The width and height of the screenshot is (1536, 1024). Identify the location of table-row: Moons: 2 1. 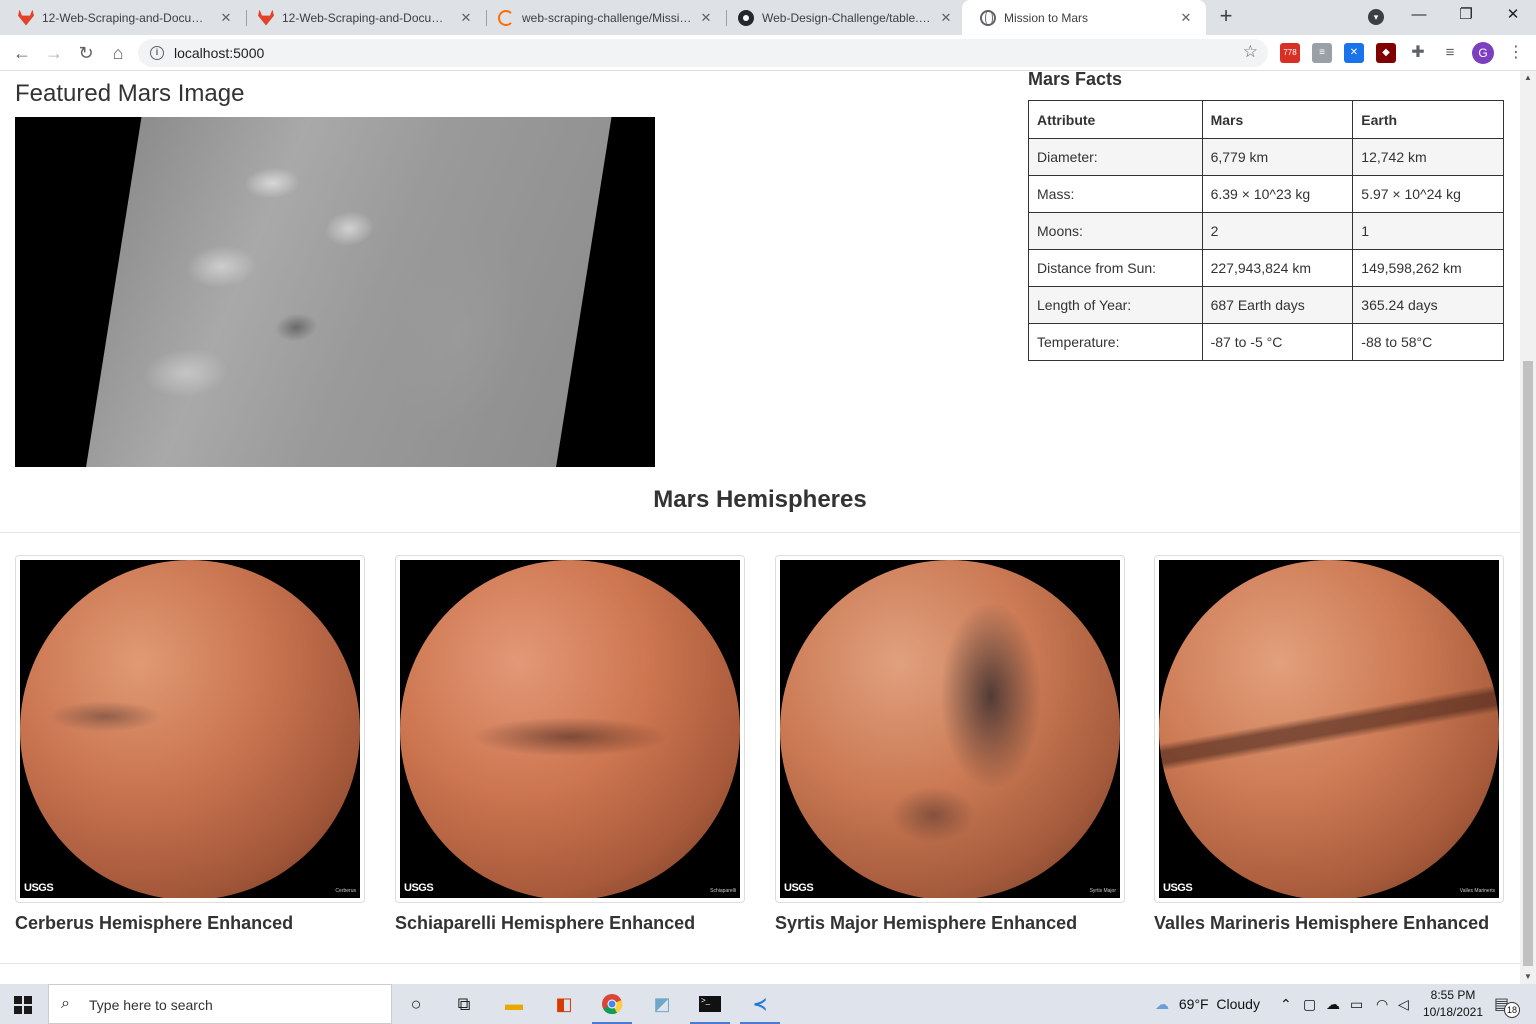
(1266, 231).